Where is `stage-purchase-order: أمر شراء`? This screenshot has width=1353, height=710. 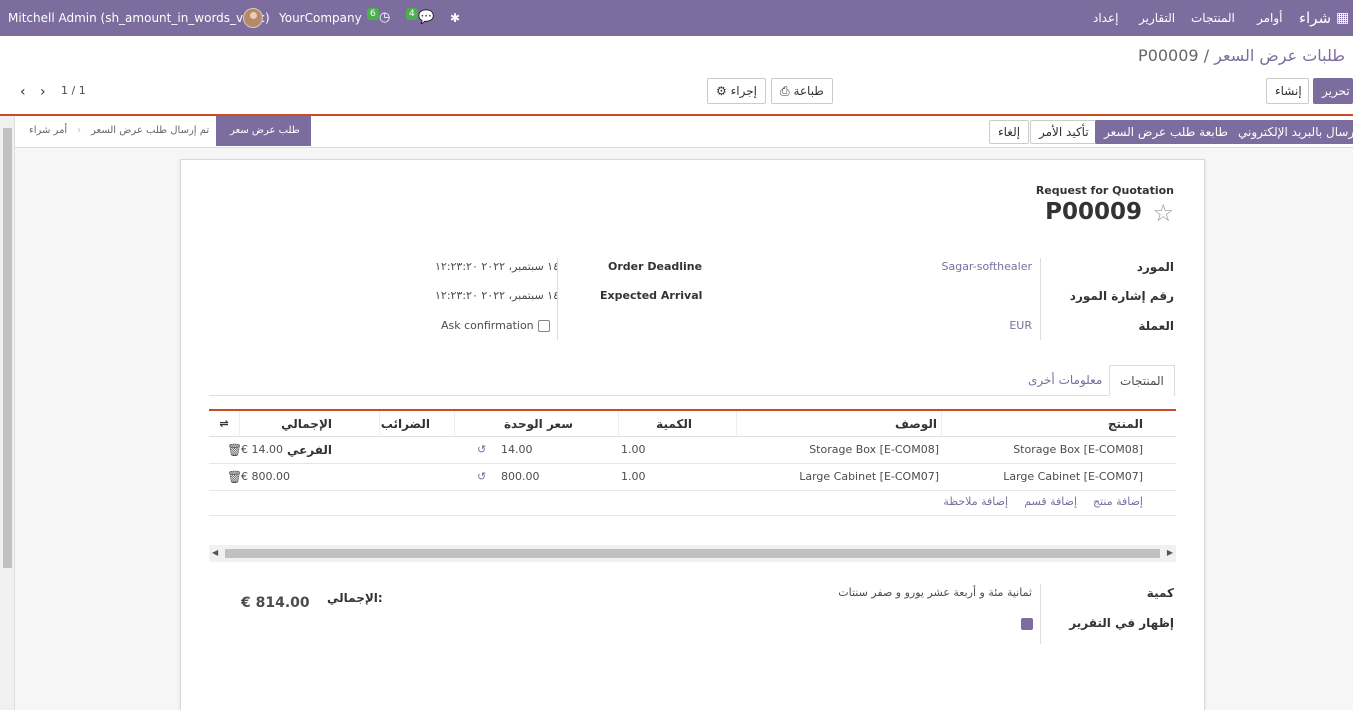 stage-purchase-order: أمر شراء is located at coordinates (48, 131).